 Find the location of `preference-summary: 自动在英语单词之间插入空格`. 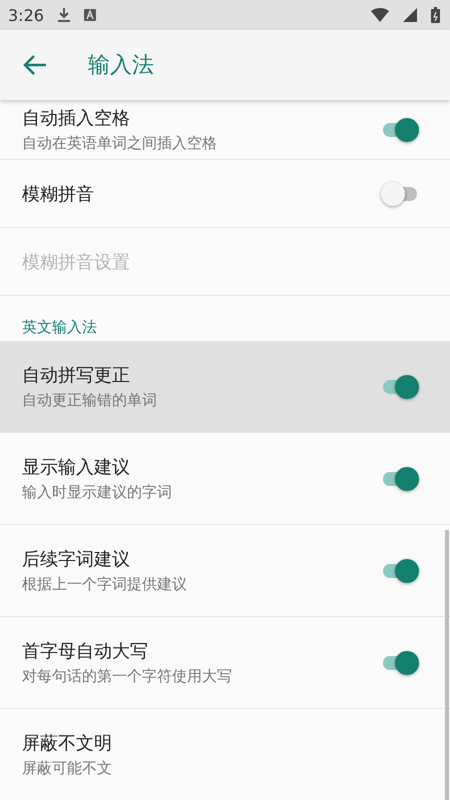

preference-summary: 自动在英语单词之间插入空格 is located at coordinates (120, 143).